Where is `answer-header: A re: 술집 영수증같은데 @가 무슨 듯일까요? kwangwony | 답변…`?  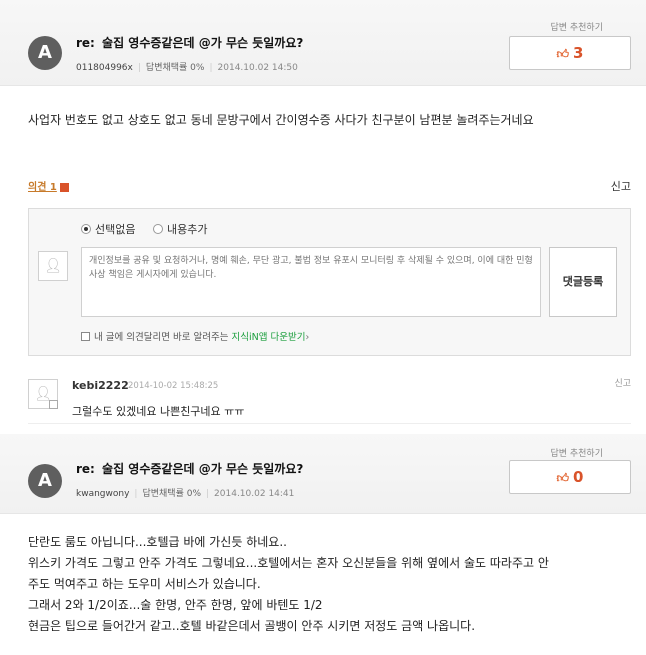
answer-header: A re: 술집 영수증같은데 @가 무슨 듯일까요? kwangwony | 답변… is located at coordinates (323, 474).